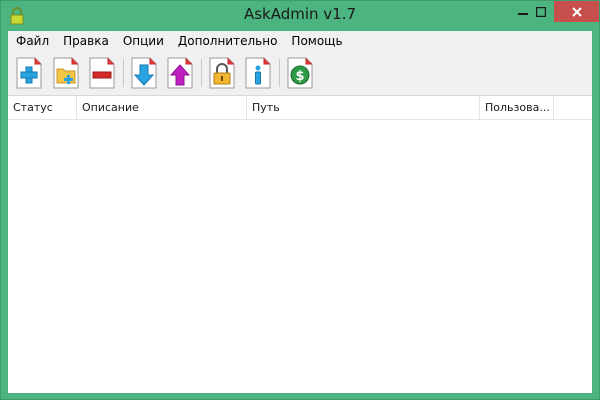 The height and width of the screenshot is (400, 600). What do you see at coordinates (32, 41) in the screenshot?
I see `menu-file: Файл` at bounding box center [32, 41].